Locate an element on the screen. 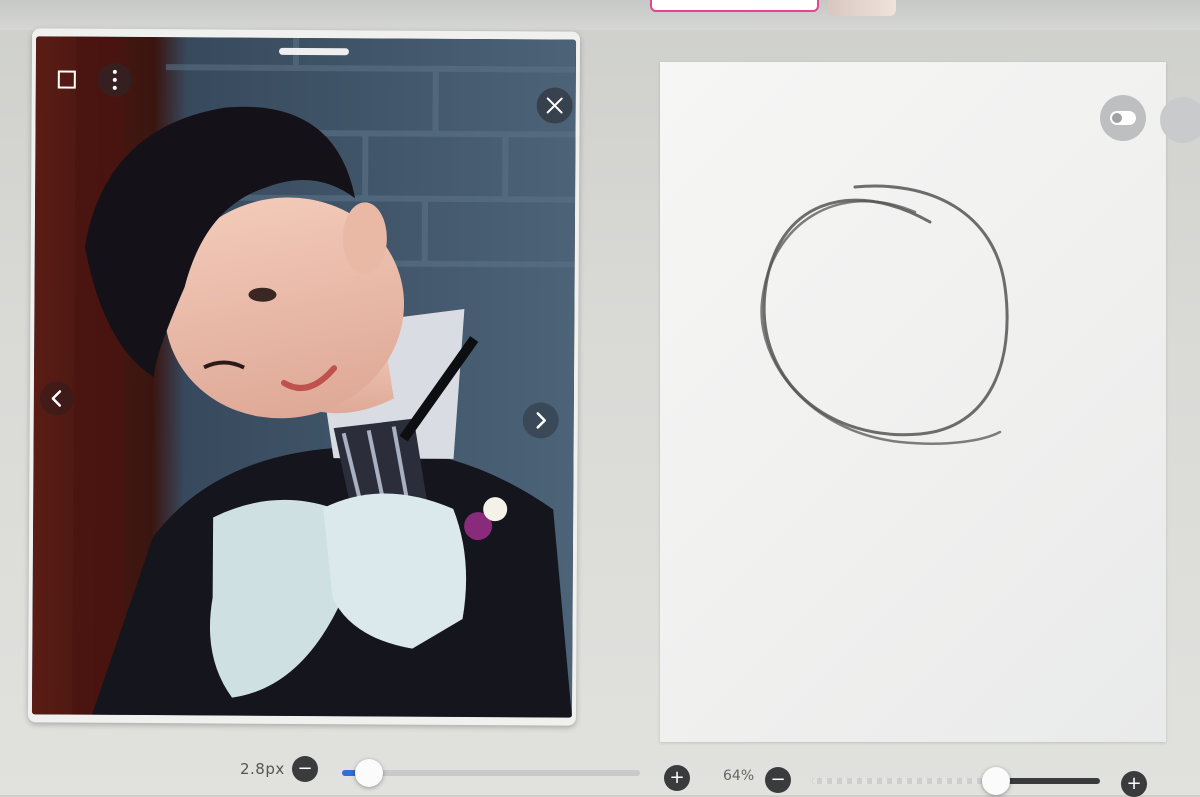 This screenshot has height=797, width=1200. zoom-label: 64% is located at coordinates (738, 776).